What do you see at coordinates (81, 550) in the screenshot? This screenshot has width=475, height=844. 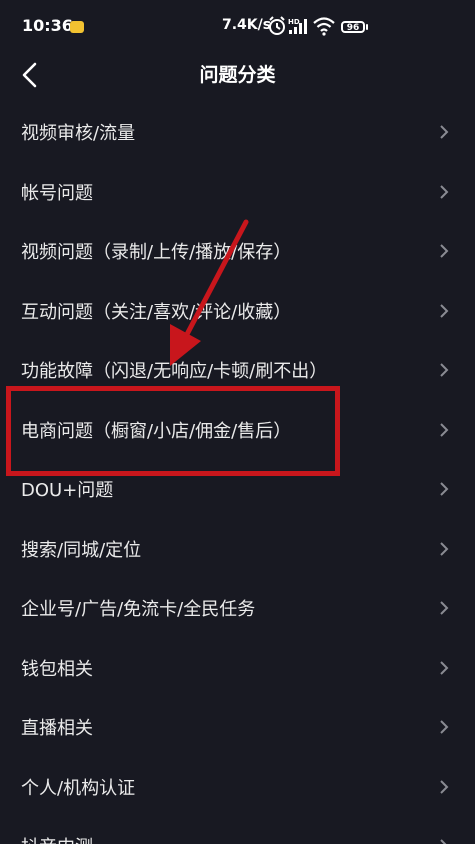 I see `list-item-label: 搜索/同城/定位` at bounding box center [81, 550].